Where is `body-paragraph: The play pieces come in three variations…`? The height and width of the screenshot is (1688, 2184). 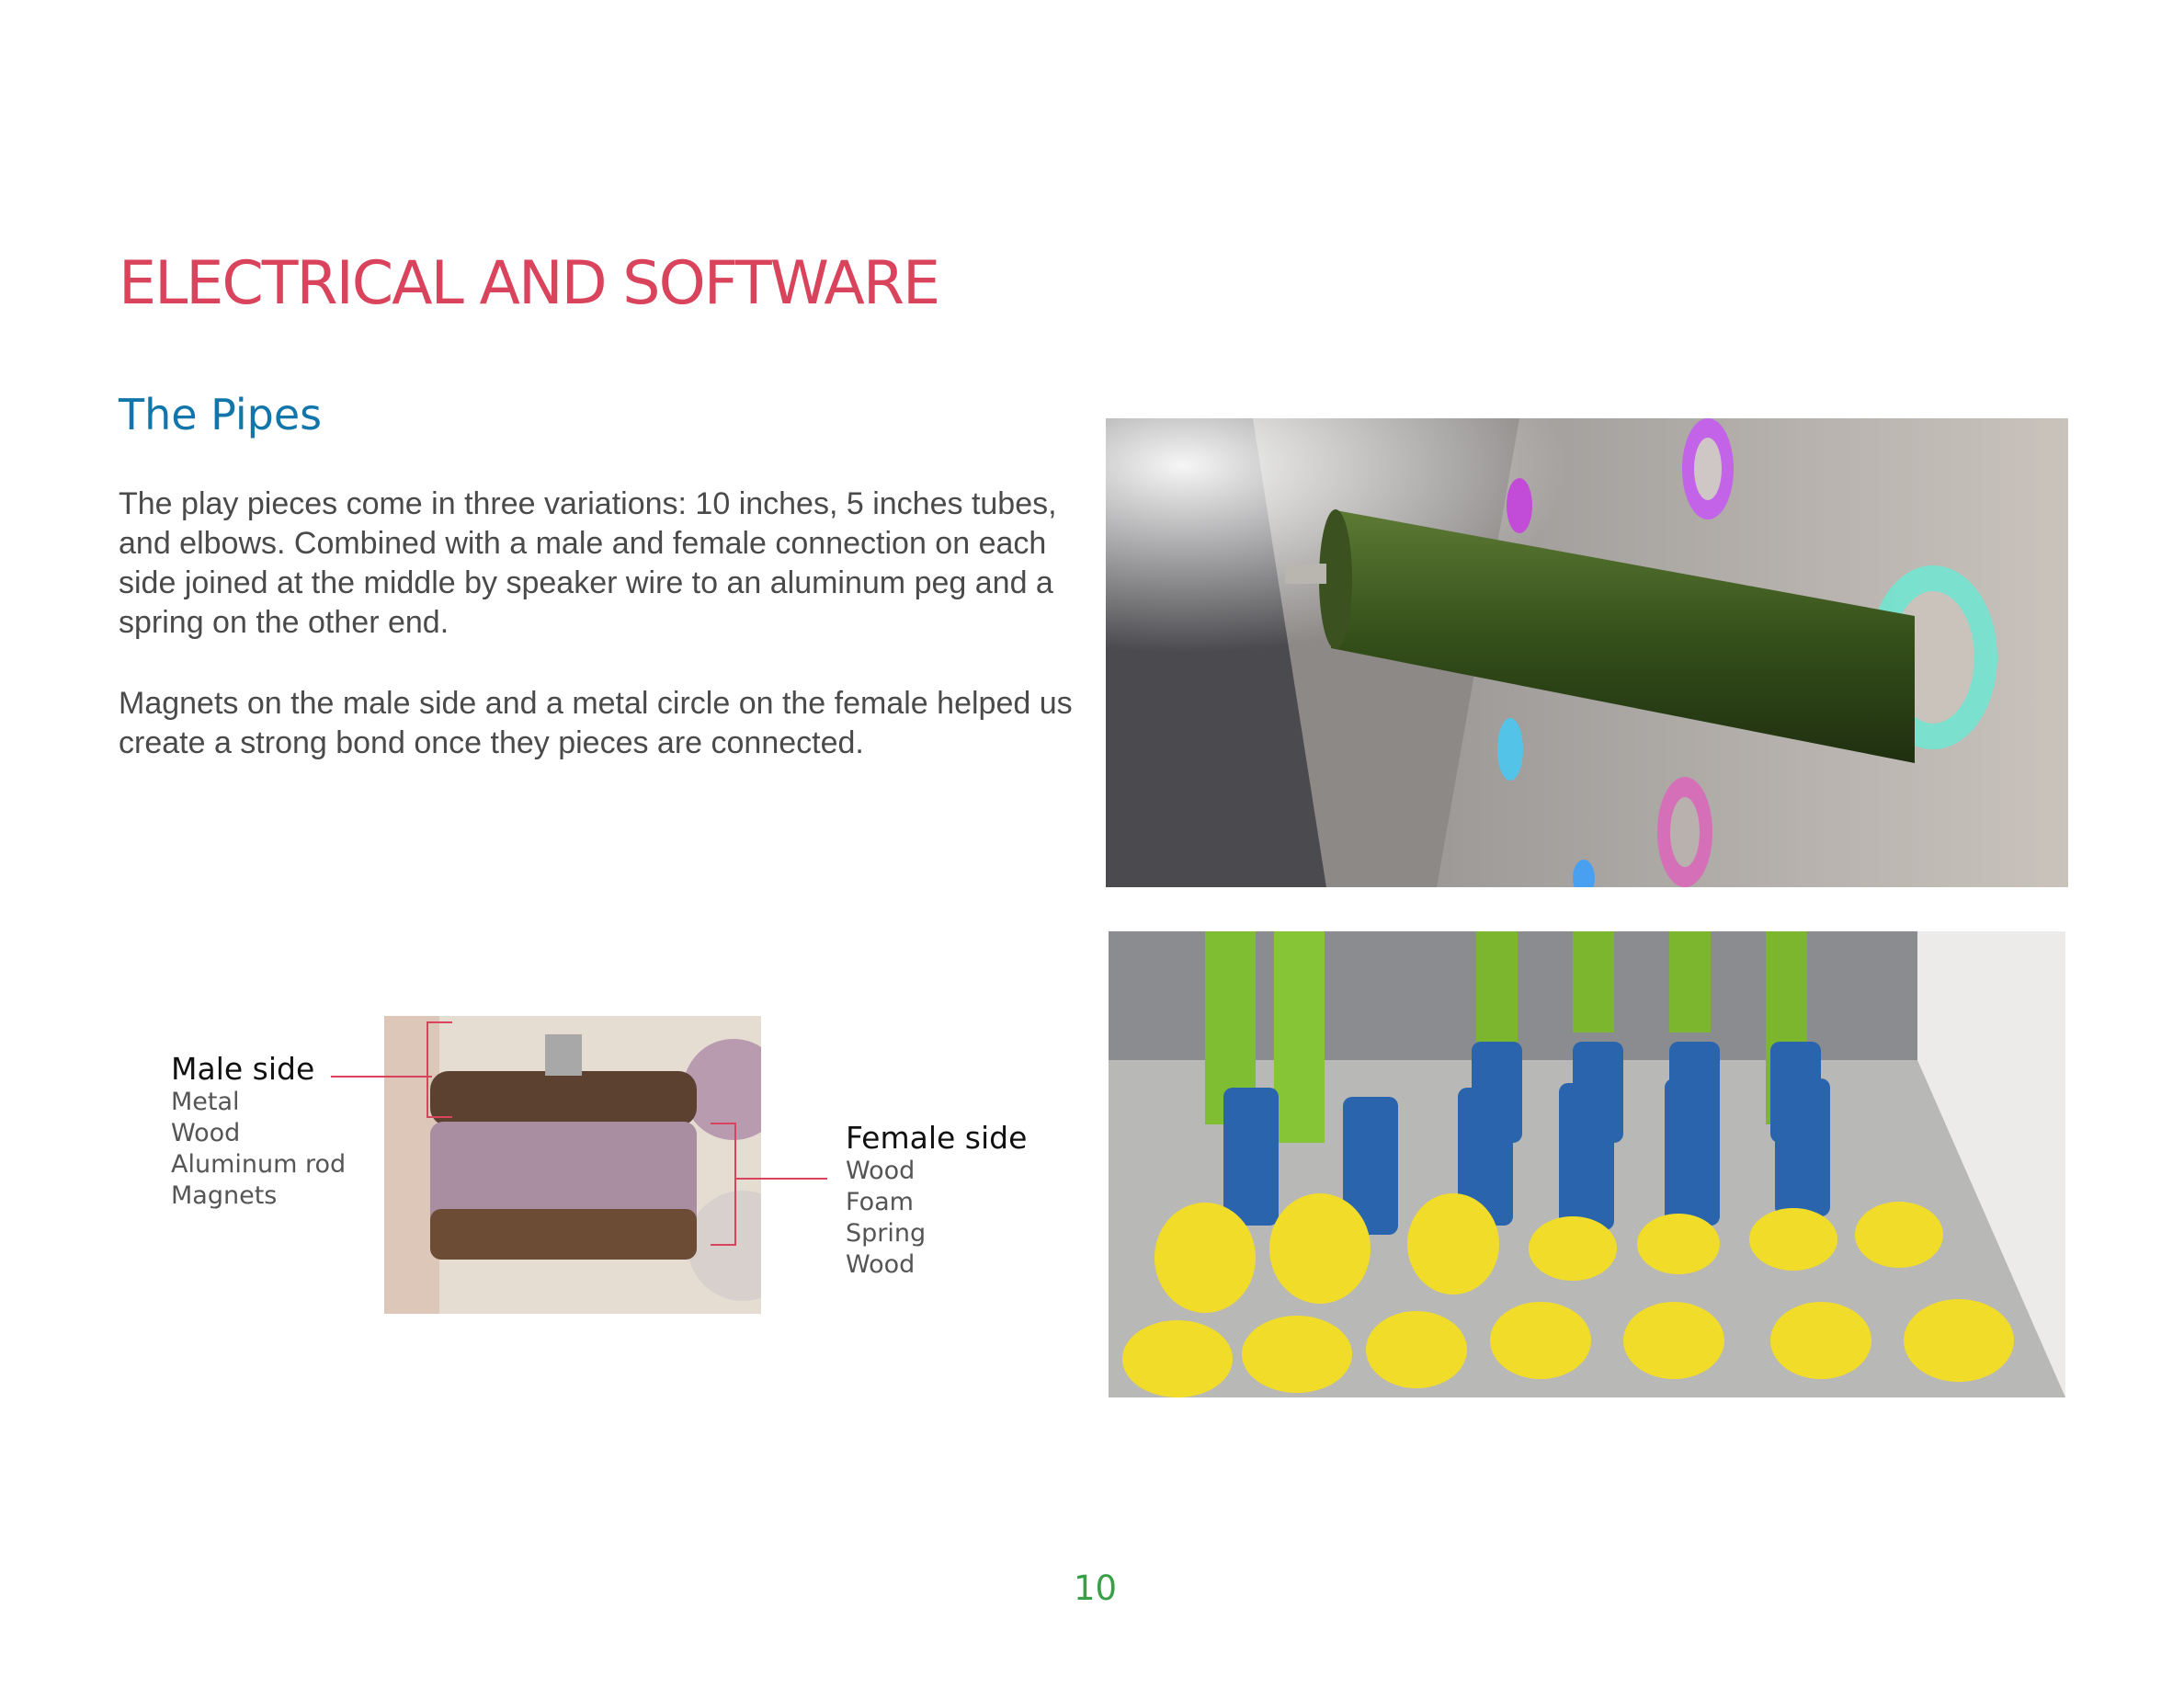 body-paragraph: The play pieces come in three variations… is located at coordinates (588, 563).